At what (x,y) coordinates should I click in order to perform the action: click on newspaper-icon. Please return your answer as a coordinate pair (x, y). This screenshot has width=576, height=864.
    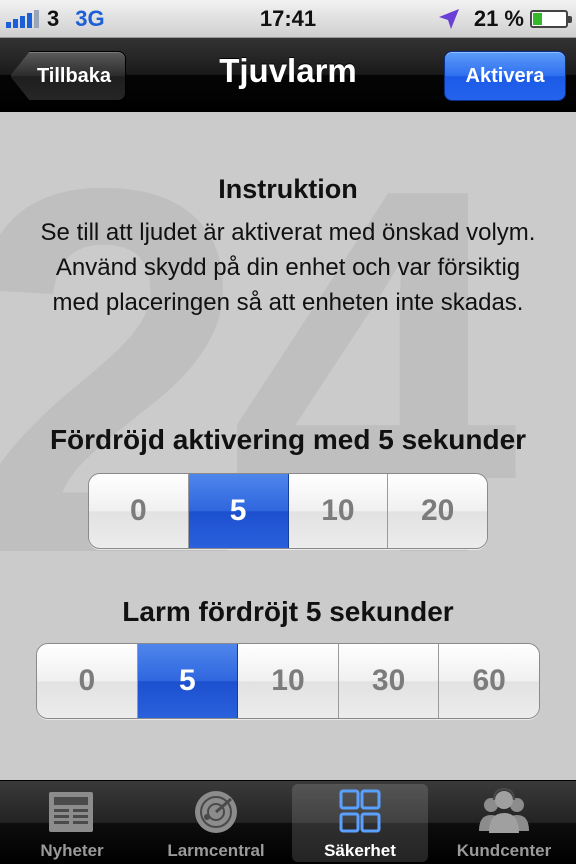
    Looking at the image, I should click on (71, 812).